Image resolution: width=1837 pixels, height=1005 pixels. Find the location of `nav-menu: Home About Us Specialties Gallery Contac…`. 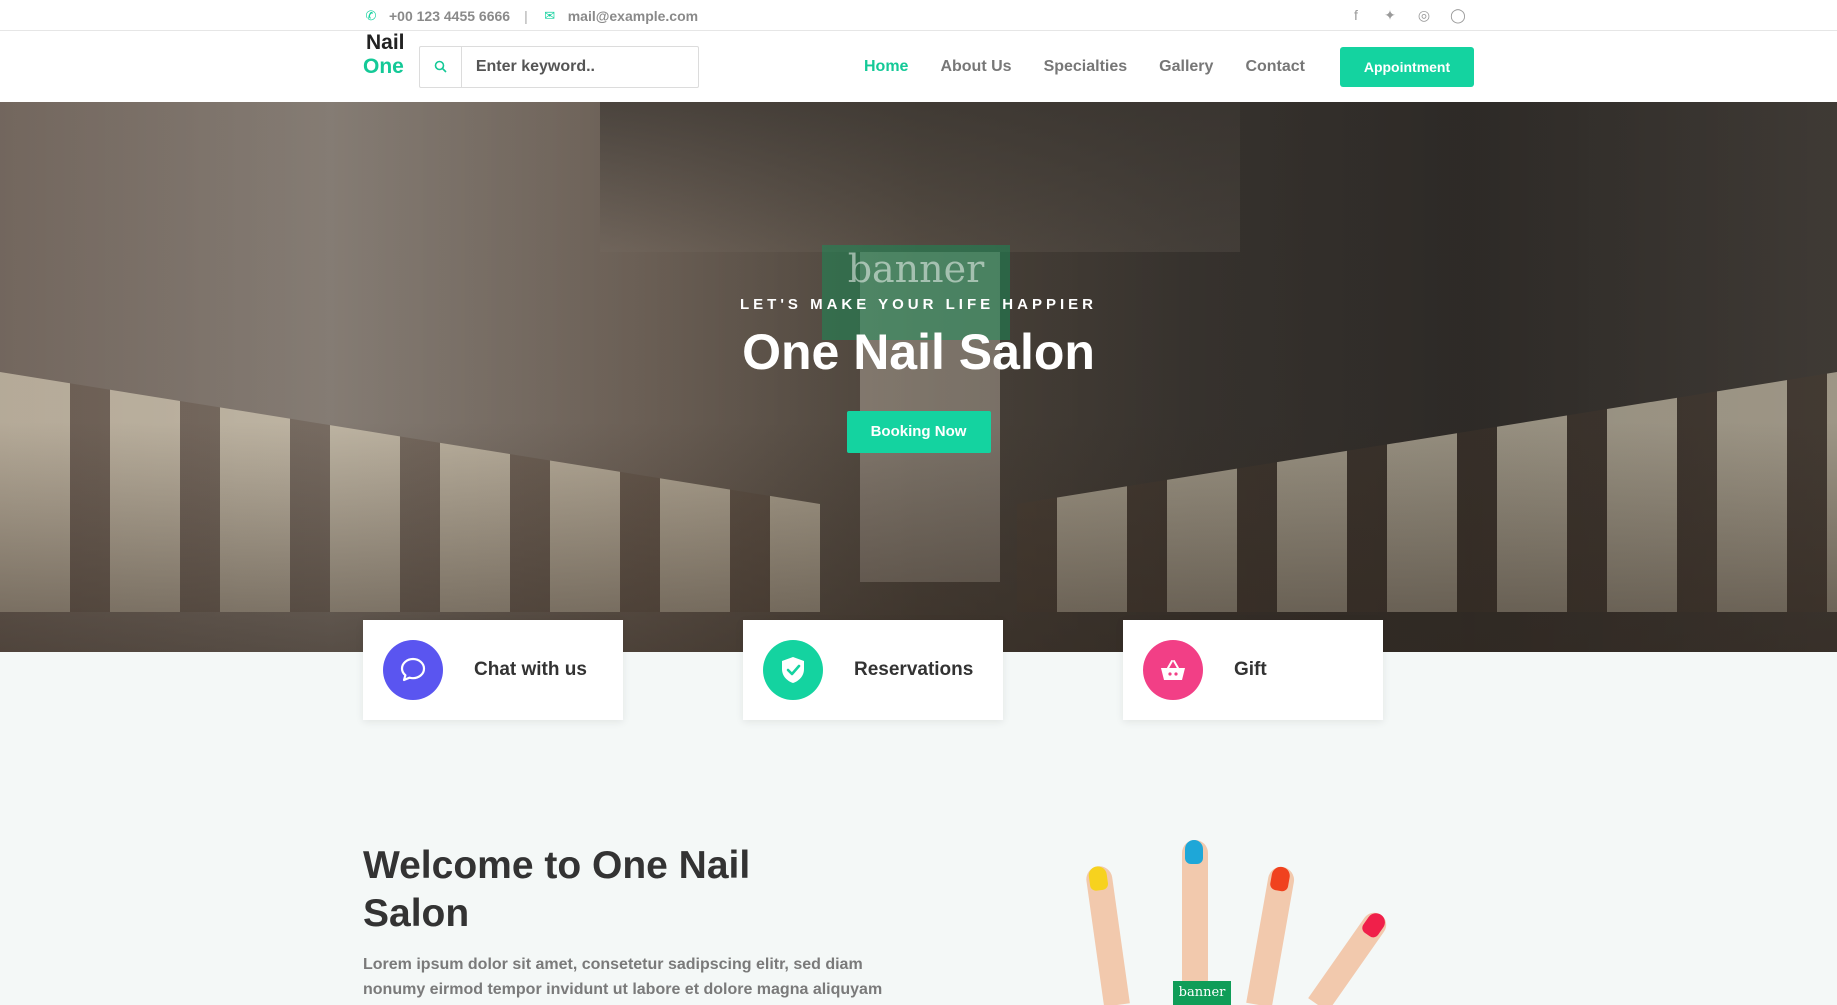

nav-menu: Home About Us Specialties Gallery Contac… is located at coordinates (1153, 66).